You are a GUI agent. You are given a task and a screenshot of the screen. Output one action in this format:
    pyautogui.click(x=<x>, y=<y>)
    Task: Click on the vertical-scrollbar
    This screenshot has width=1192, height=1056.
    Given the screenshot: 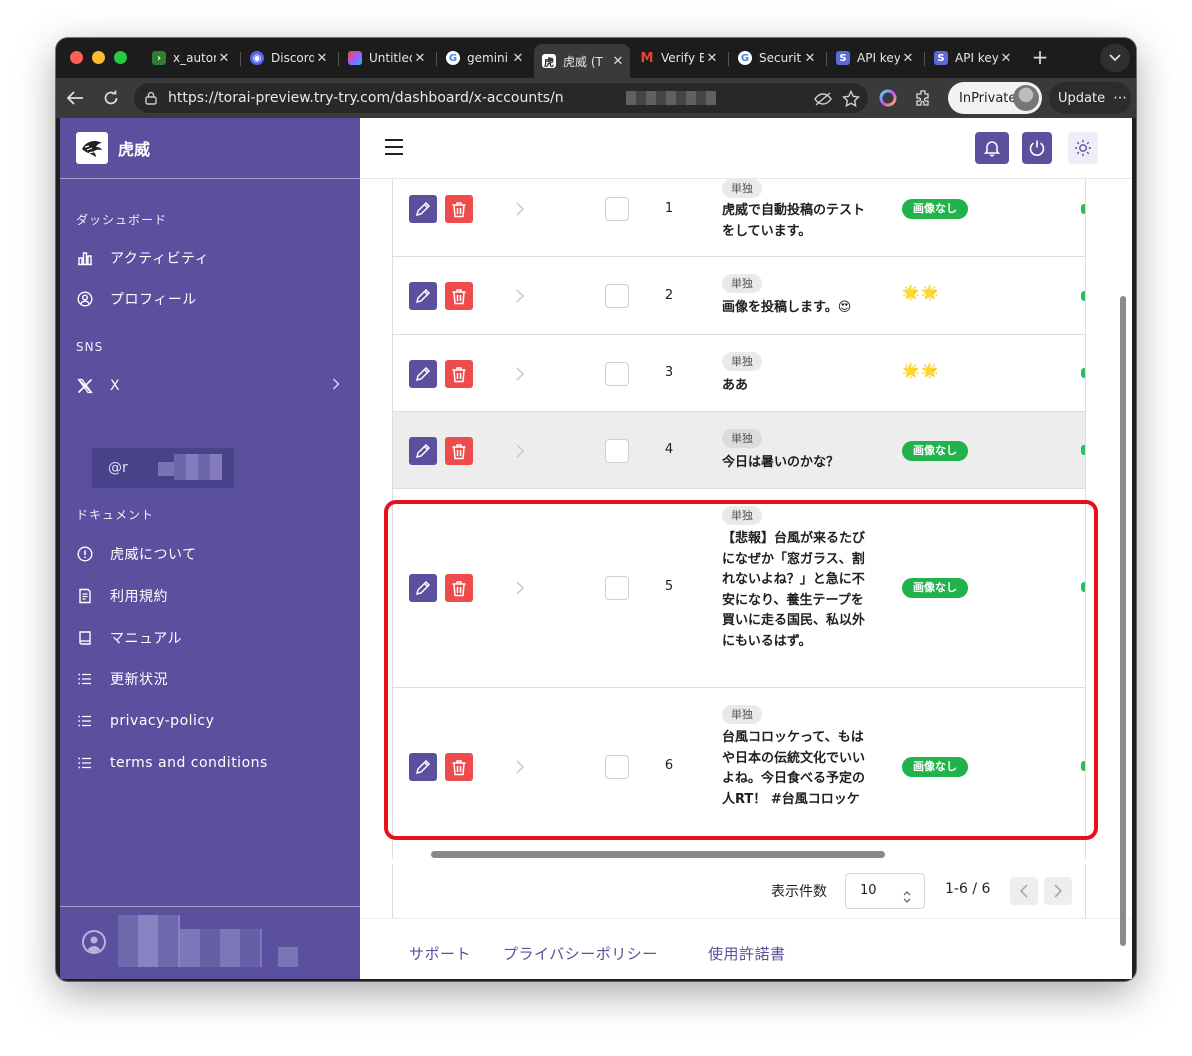 What is the action you would take?
    pyautogui.click(x=1123, y=621)
    